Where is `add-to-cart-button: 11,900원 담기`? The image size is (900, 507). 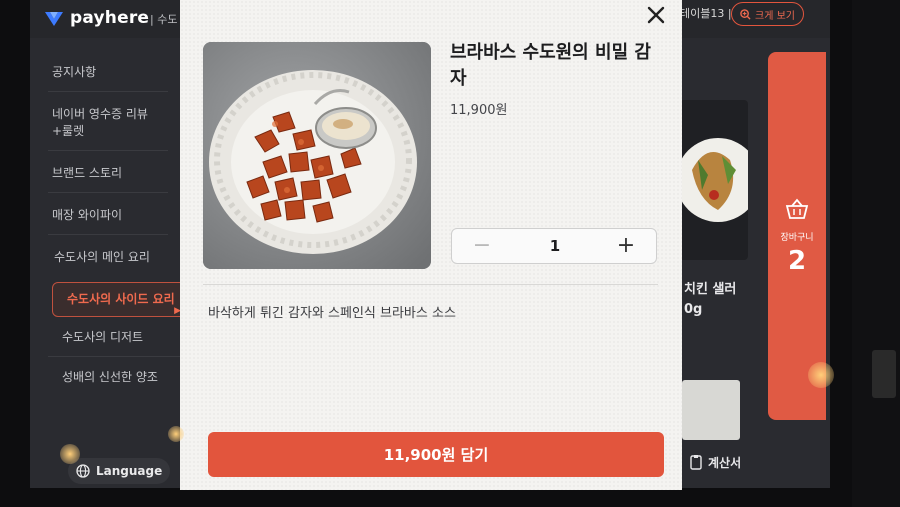
add-to-cart-button: 11,900원 담기 is located at coordinates (436, 454).